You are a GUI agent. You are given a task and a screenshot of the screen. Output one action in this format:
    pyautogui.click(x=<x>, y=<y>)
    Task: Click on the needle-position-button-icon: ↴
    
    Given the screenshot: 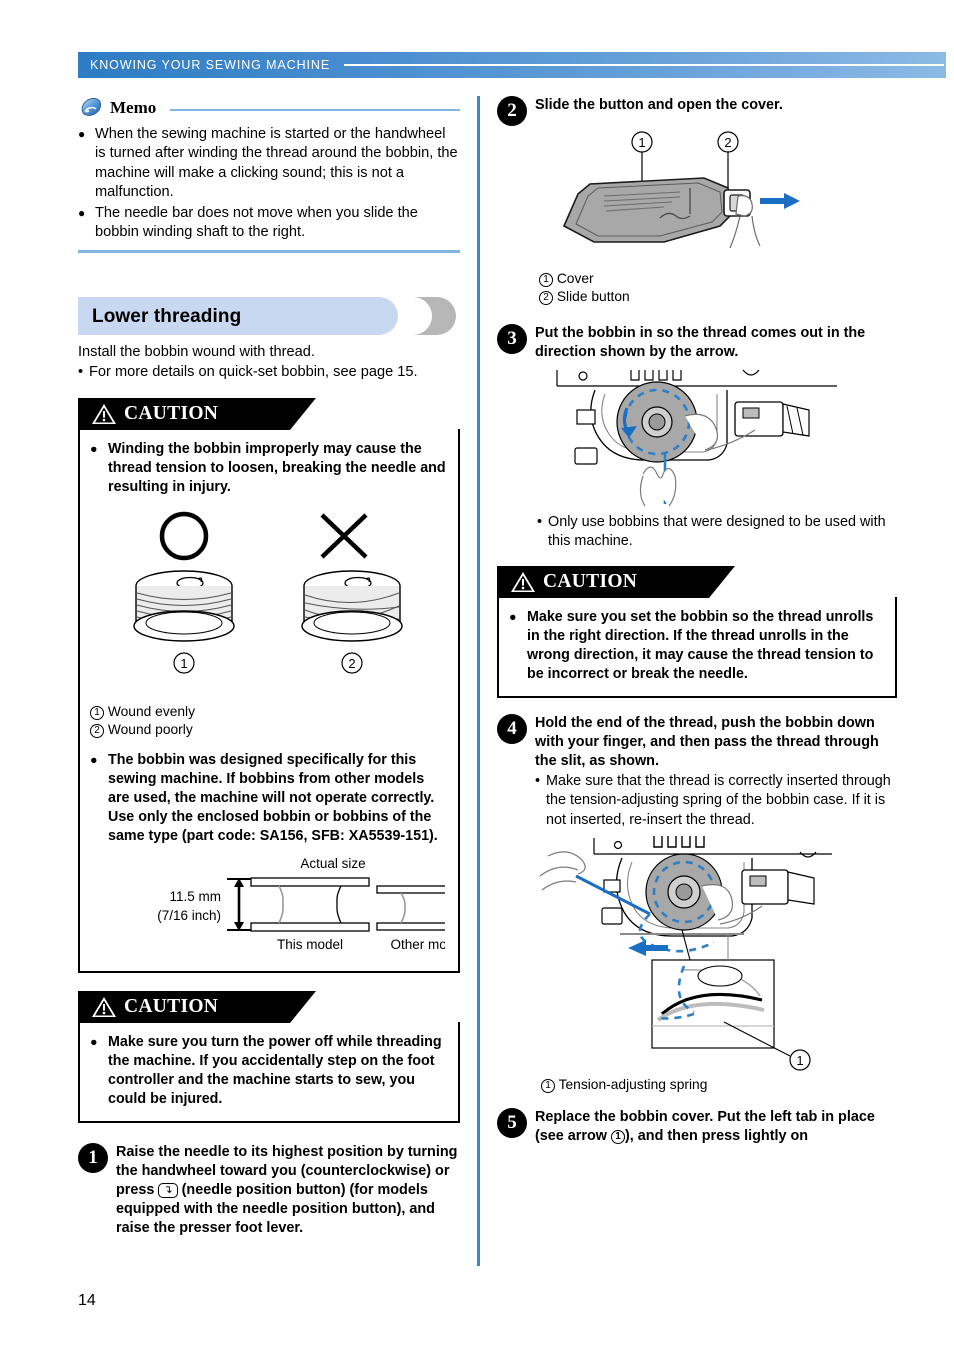 What is the action you would take?
    pyautogui.click(x=168, y=1191)
    